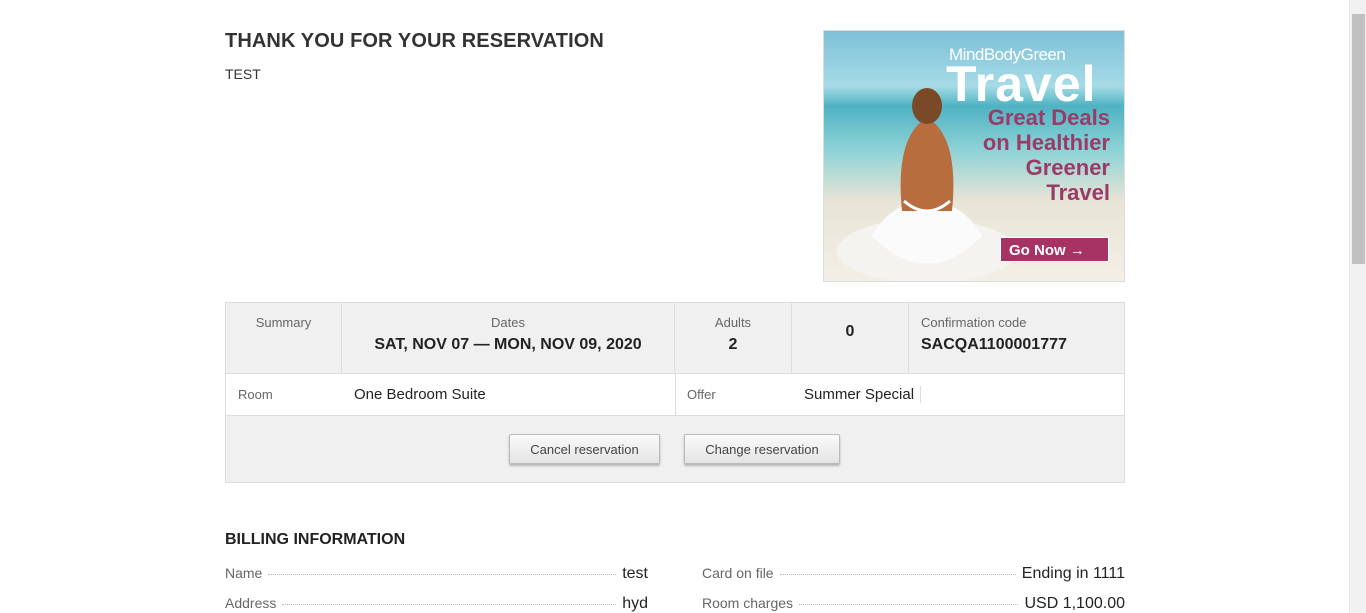  I want to click on ad-tagline-line: on Healthier, so click(1046, 142).